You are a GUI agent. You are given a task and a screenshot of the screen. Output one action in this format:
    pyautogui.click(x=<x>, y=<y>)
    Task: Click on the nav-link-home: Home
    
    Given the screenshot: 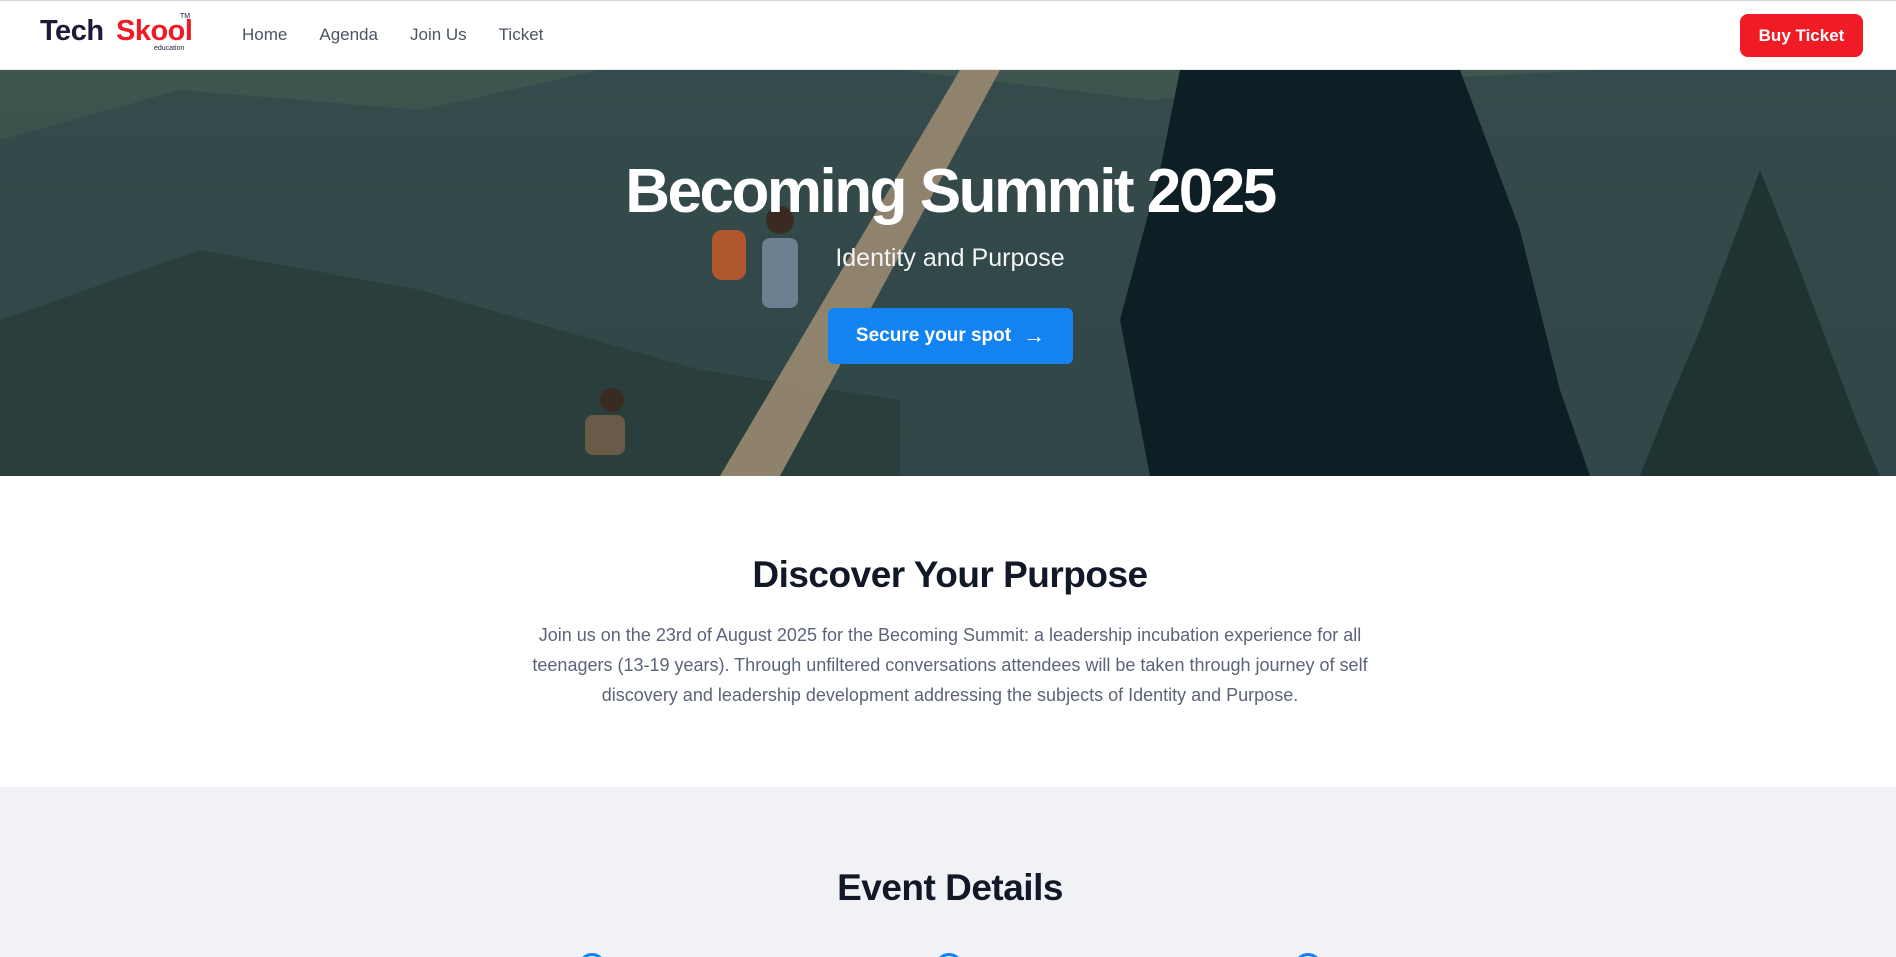 What is the action you would take?
    pyautogui.click(x=264, y=35)
    